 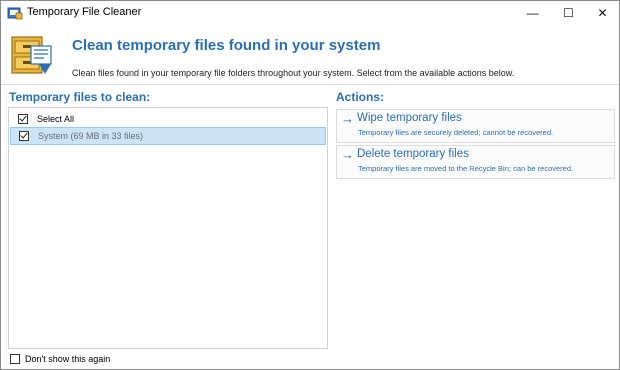 I want to click on system-checkbox, so click(x=24, y=136).